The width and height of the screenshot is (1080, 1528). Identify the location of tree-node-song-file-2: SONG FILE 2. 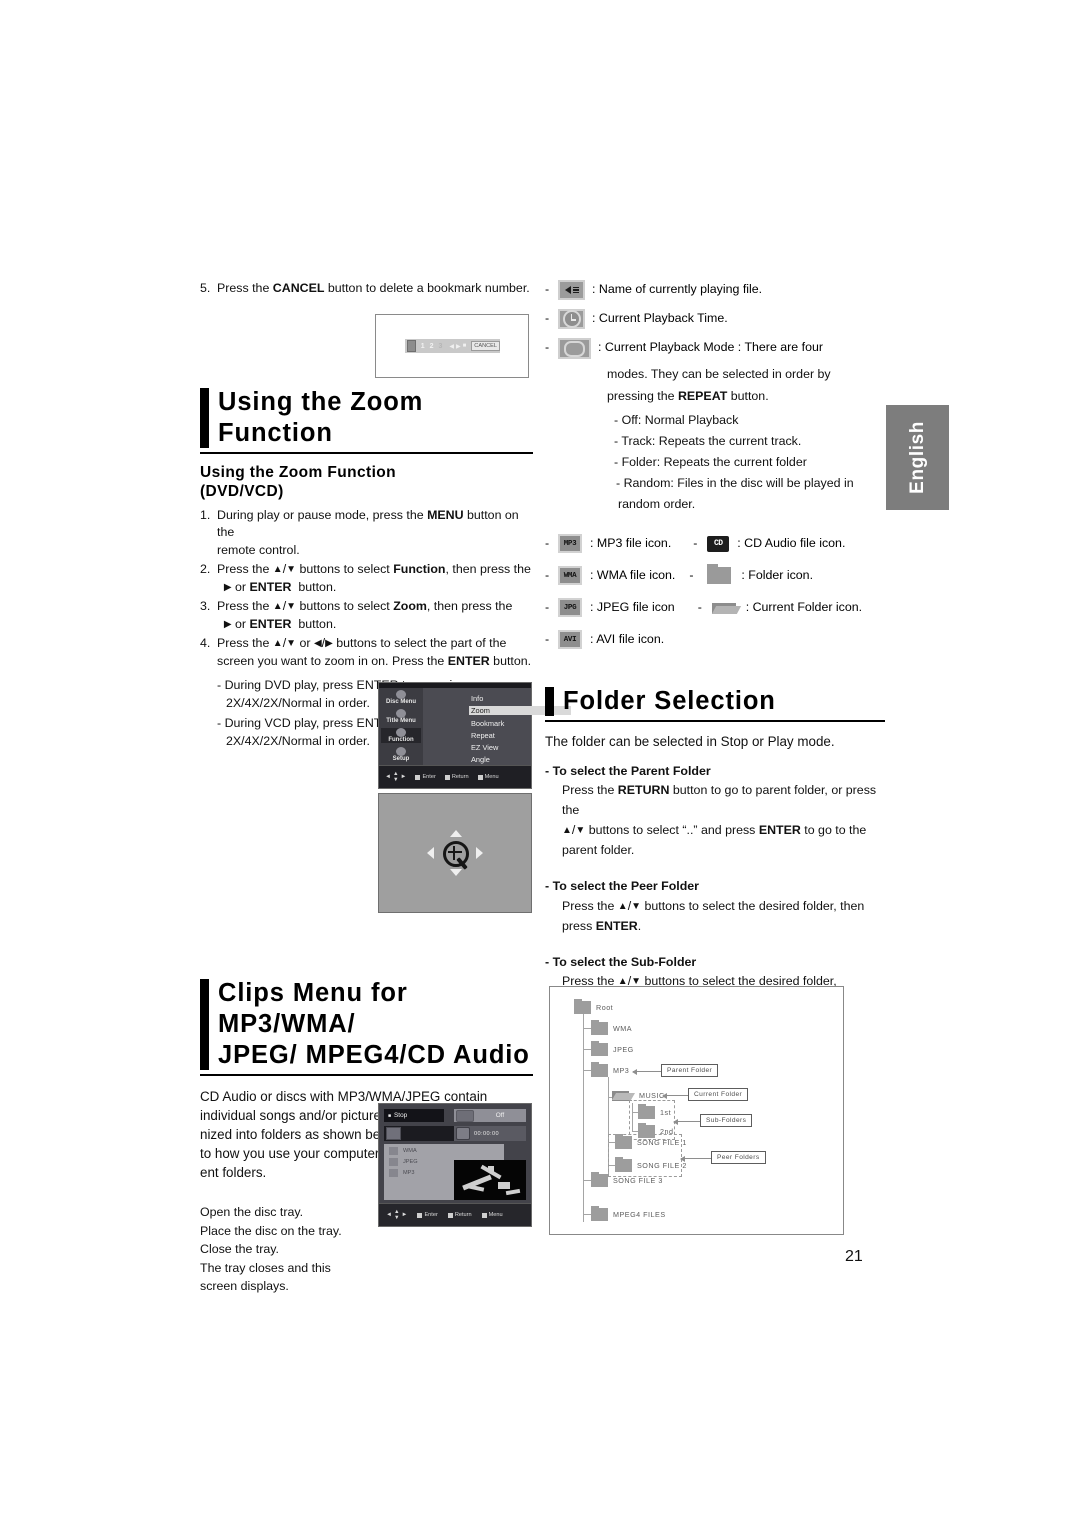
(651, 1164).